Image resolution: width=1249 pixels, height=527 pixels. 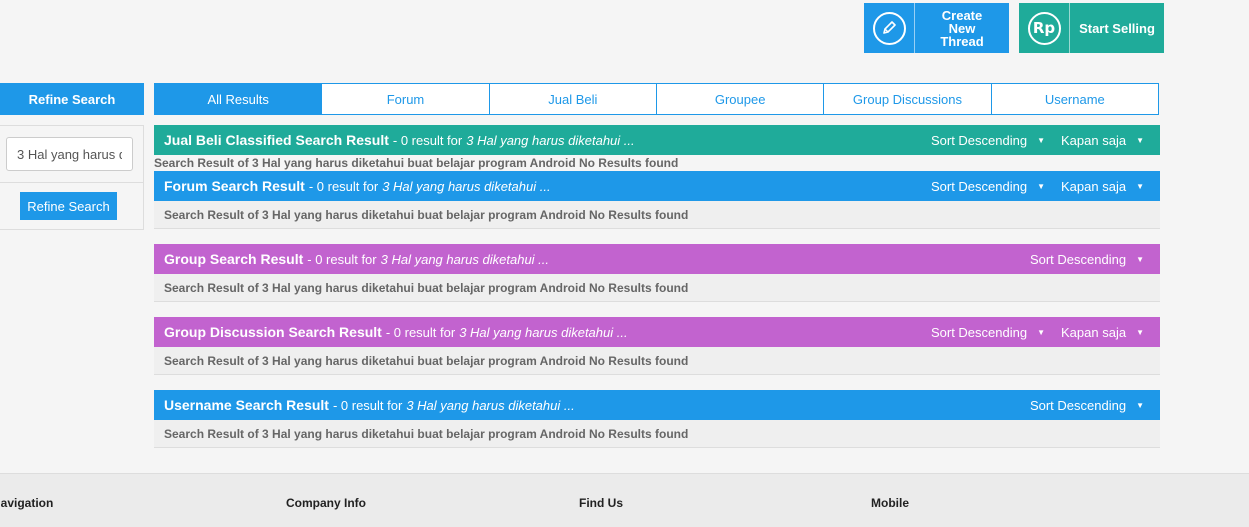 I want to click on refine-search-header: Refine Search, so click(x=72, y=99).